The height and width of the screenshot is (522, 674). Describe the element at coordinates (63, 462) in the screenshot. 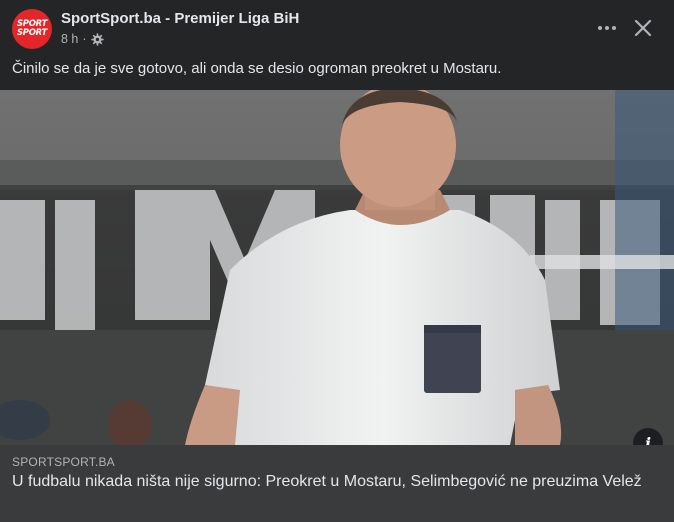

I see `link-domain: SPORTSPORT.BA` at that location.